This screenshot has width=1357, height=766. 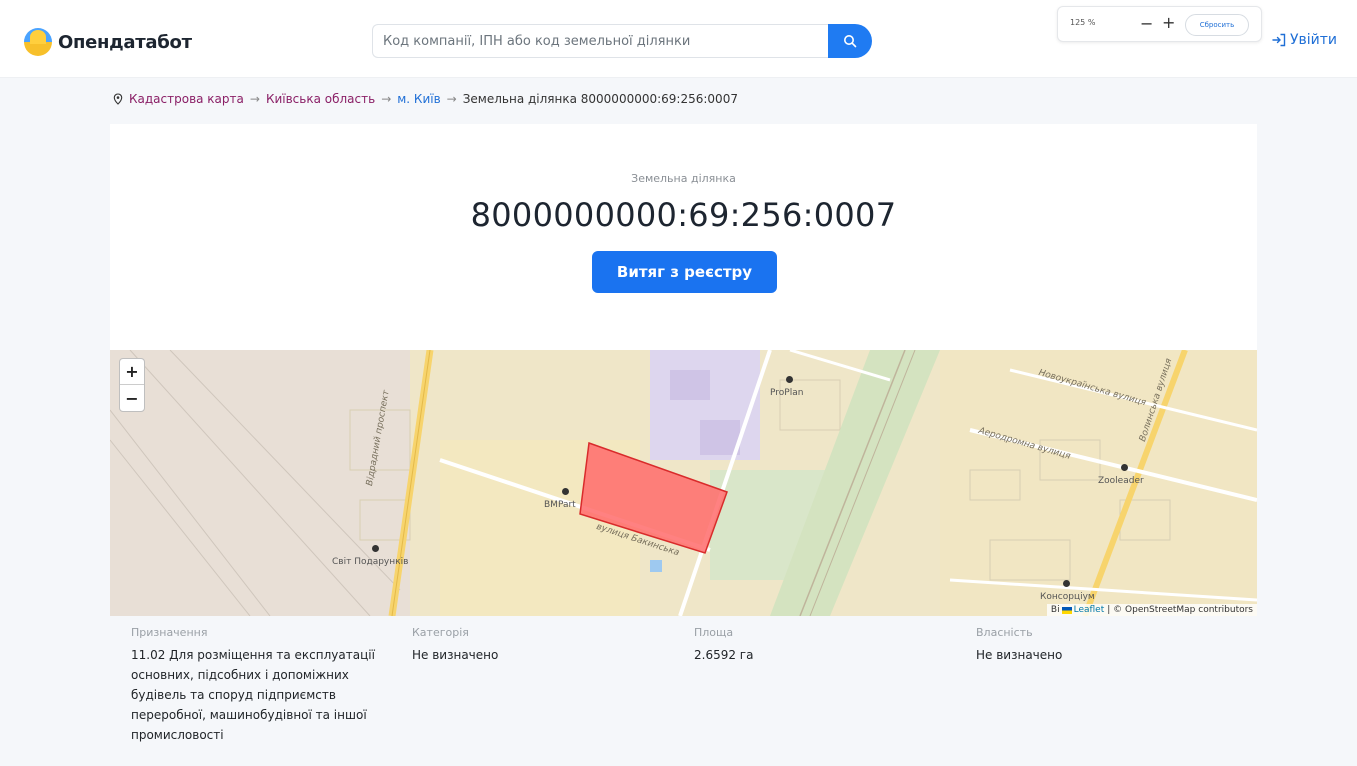 I want to click on attribution-prefix: Bi, so click(x=1055, y=610).